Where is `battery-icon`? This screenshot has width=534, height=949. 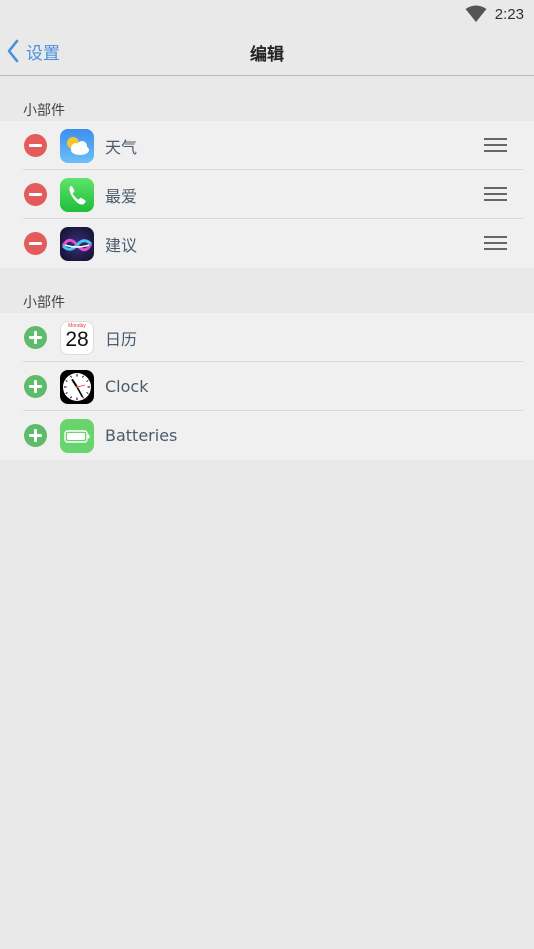
battery-icon is located at coordinates (77, 435).